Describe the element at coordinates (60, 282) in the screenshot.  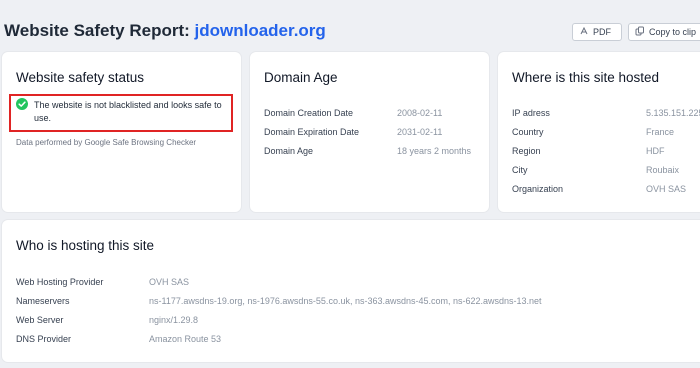
I see `web-hosting-provider-label: Web Hosting Provider` at that location.